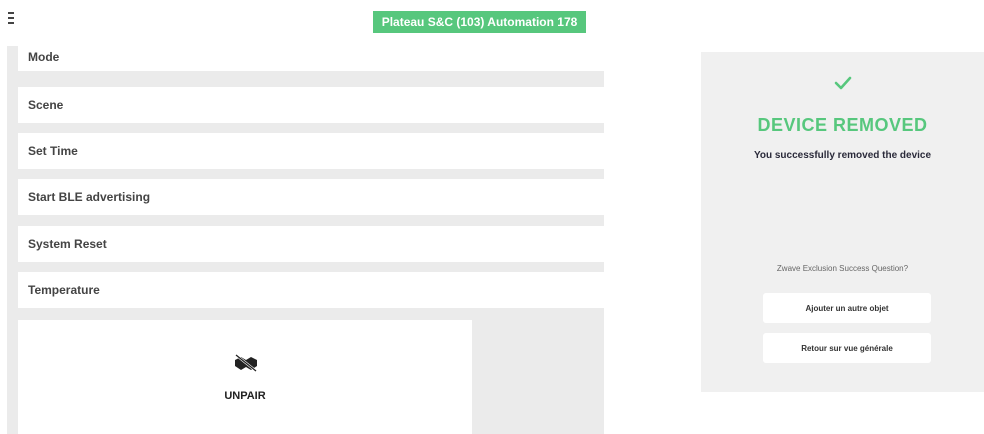 This screenshot has height=434, width=984. Describe the element at coordinates (847, 348) in the screenshot. I see `back-to-overview-button: Retour sur vue générale` at that location.